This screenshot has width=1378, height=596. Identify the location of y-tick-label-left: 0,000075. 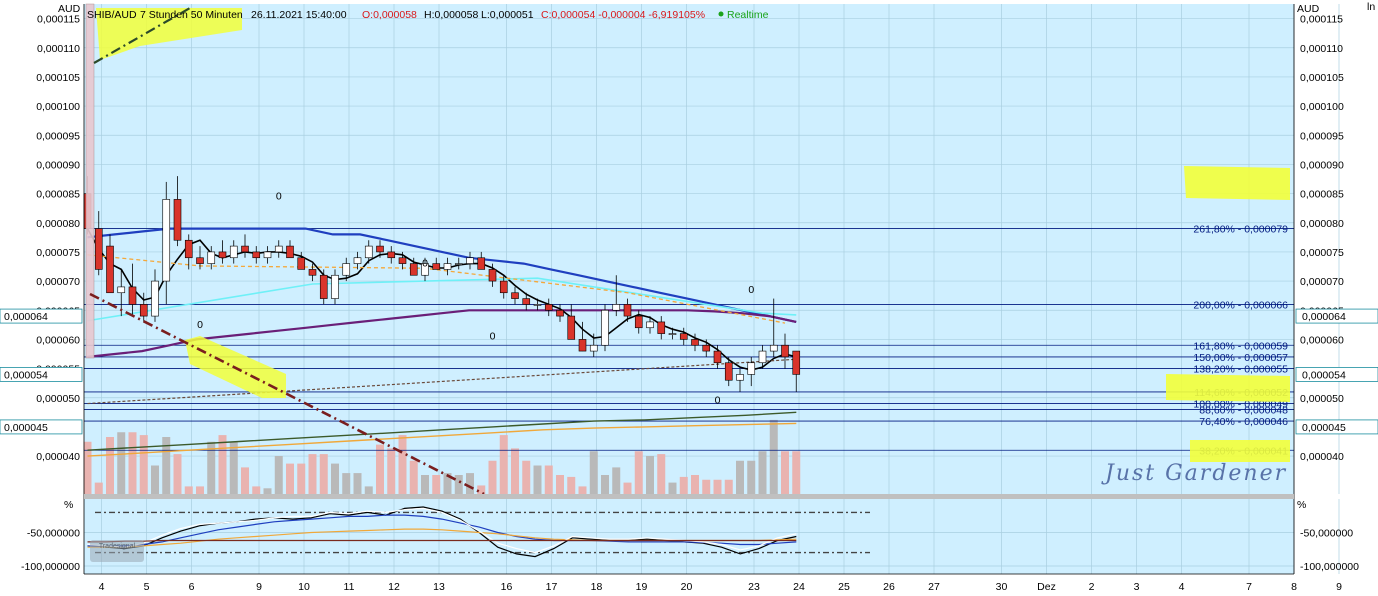
(58, 253).